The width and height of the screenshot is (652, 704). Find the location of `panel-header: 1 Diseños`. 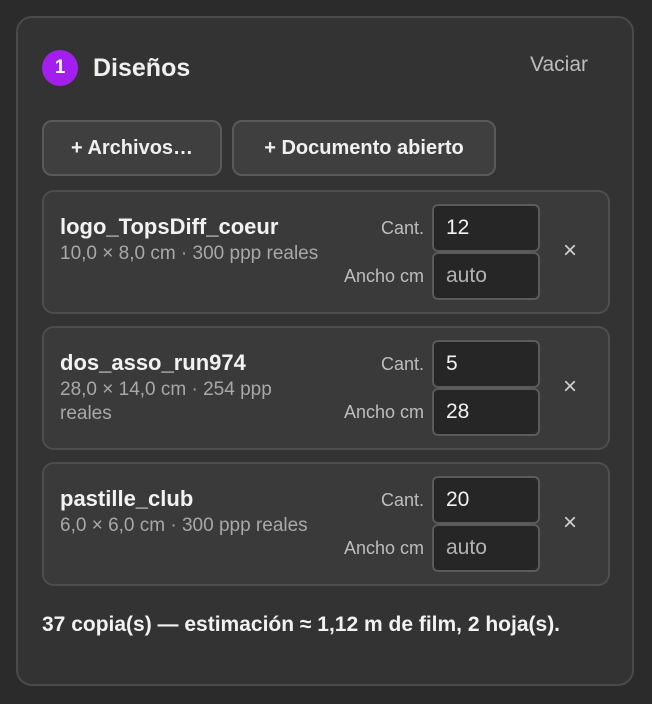

panel-header: 1 Diseños is located at coordinates (116, 68).